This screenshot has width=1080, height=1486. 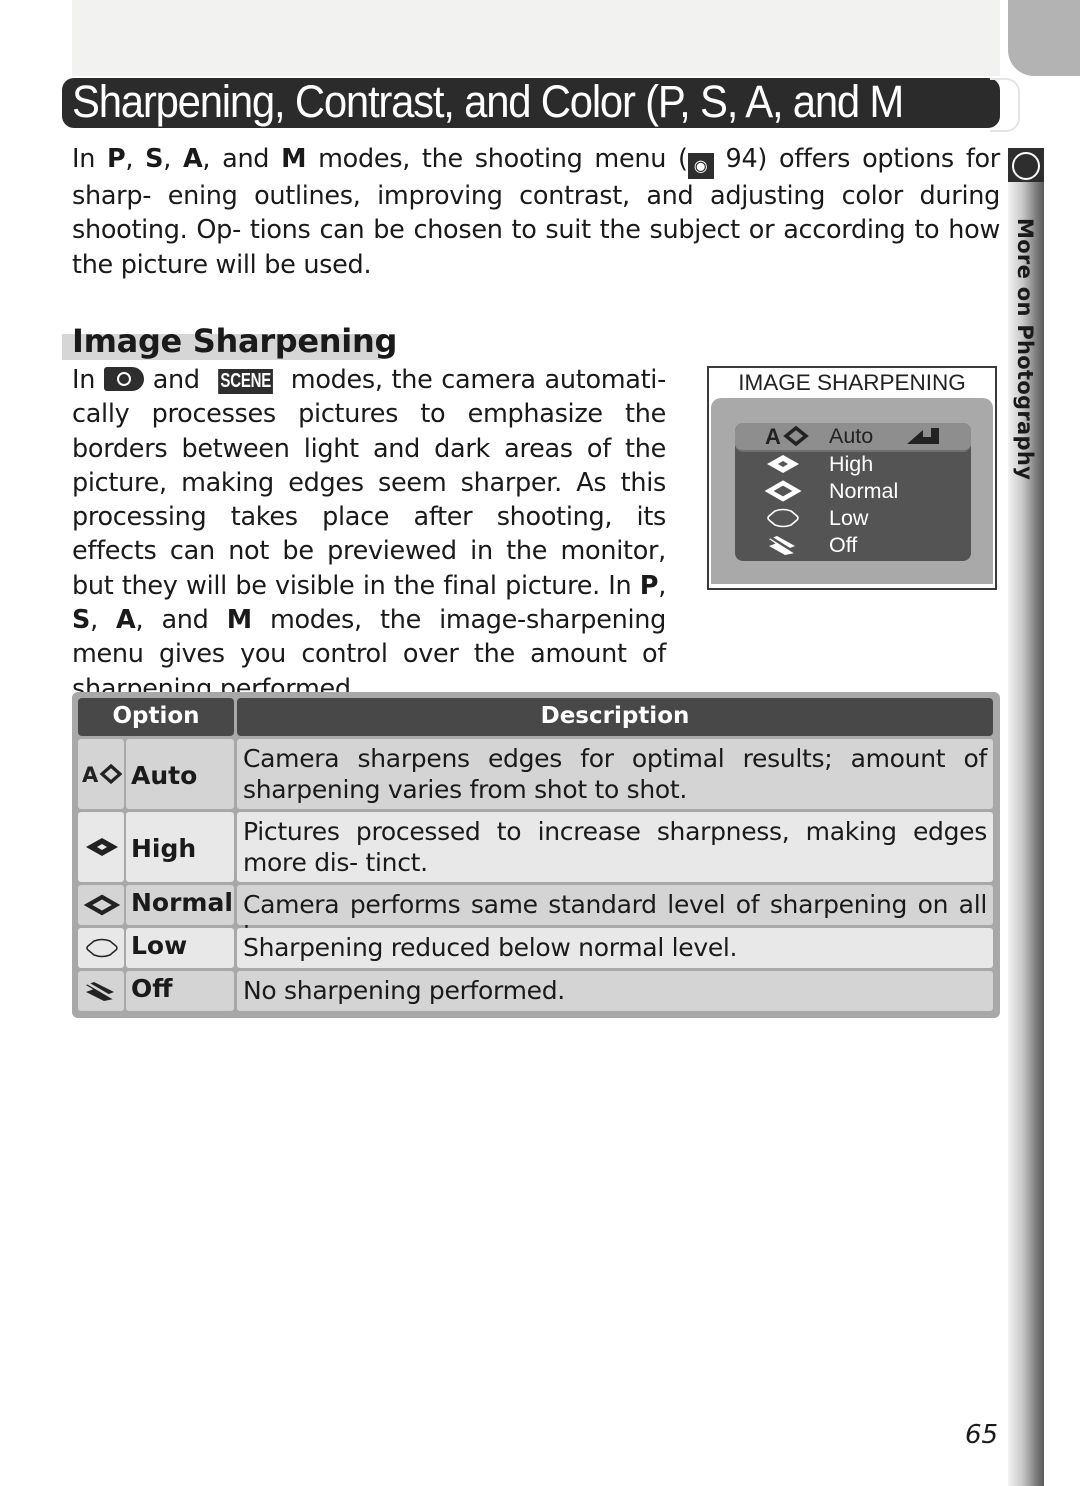 What do you see at coordinates (536, 38) in the screenshot?
I see `top-band` at bounding box center [536, 38].